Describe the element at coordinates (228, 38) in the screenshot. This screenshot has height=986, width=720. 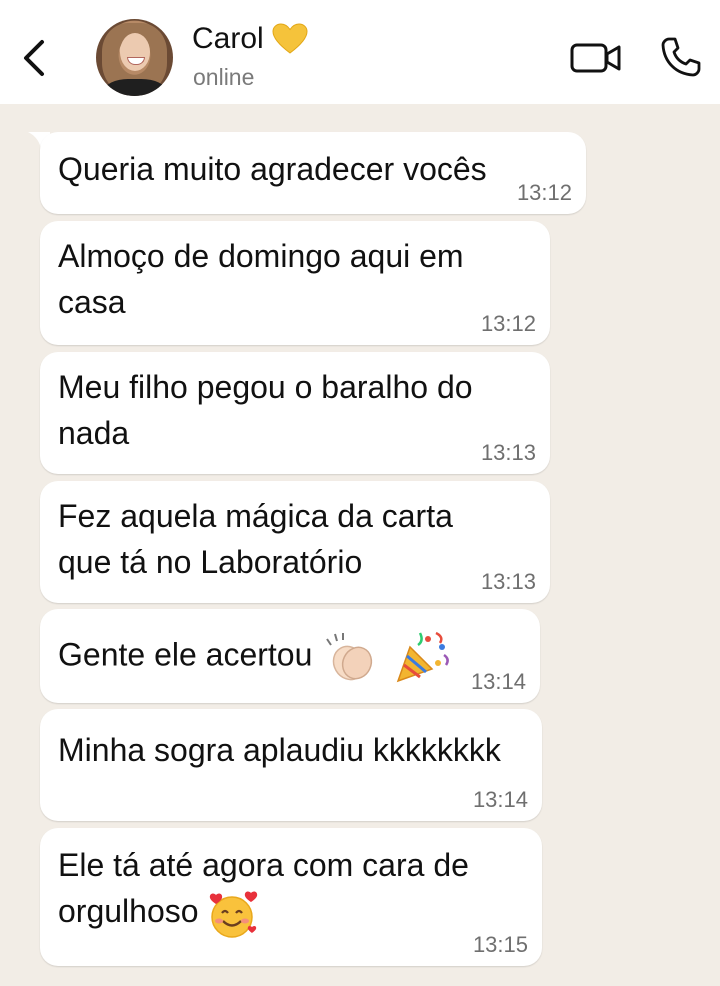
I see `contact-name: Carol` at that location.